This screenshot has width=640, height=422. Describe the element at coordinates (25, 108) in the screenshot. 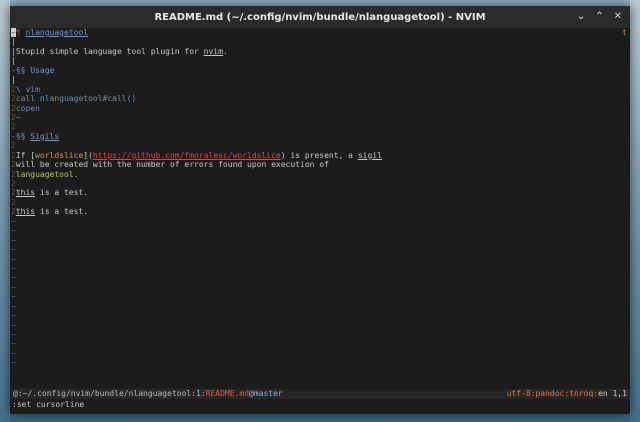

I see `buffer-line: 2copen` at that location.